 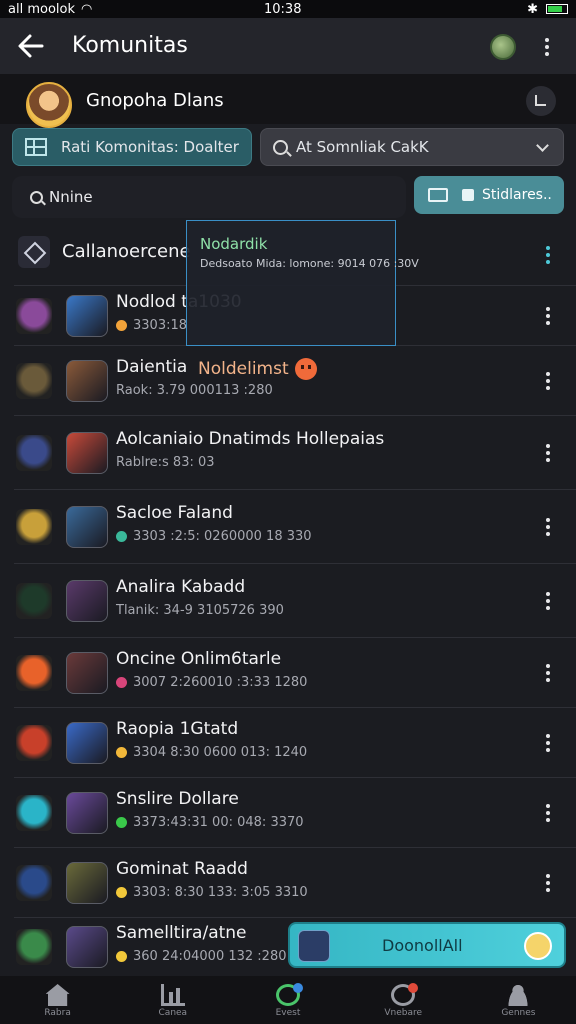 What do you see at coordinates (288, 883) in the screenshot?
I see `list-item: Gominat Raadd 3303: 8:30 133: 3:05 3310` at bounding box center [288, 883].